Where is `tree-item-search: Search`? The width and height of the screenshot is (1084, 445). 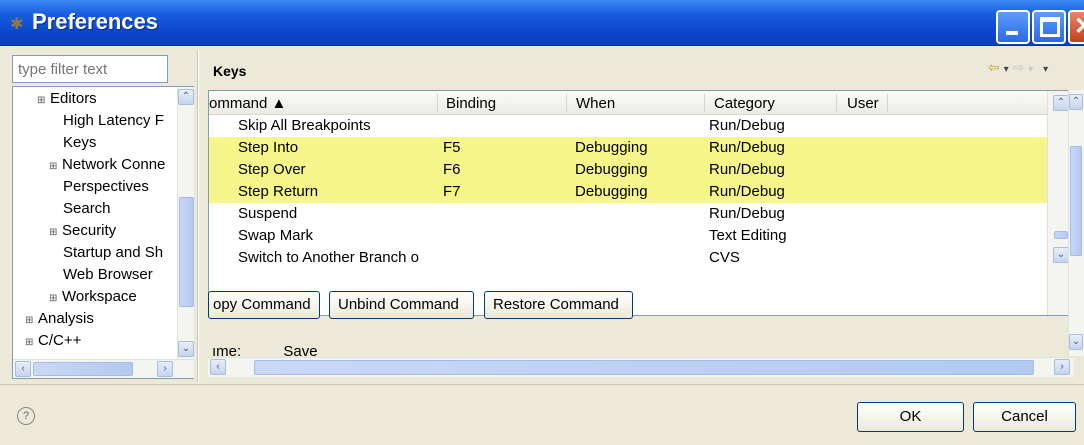 tree-item-search: Search is located at coordinates (87, 211).